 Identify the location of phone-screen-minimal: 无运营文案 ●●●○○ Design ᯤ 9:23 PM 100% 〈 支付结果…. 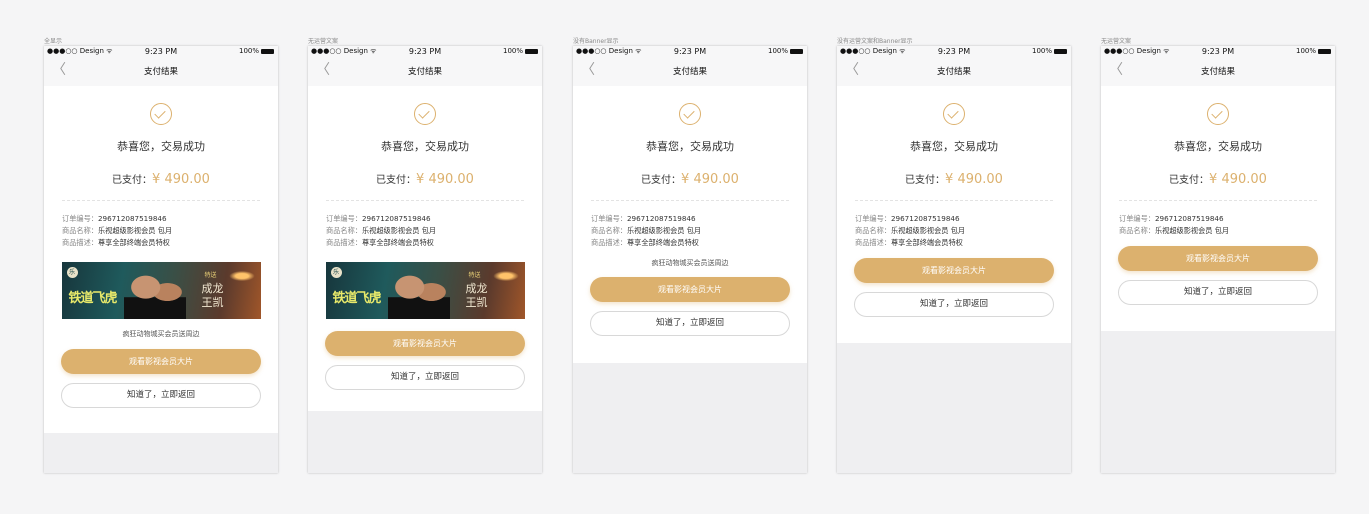
(1218, 255).